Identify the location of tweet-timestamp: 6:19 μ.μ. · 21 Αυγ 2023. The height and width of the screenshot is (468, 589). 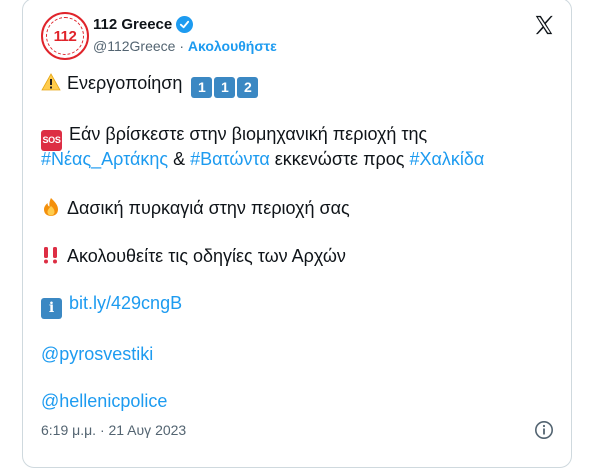
(113, 430).